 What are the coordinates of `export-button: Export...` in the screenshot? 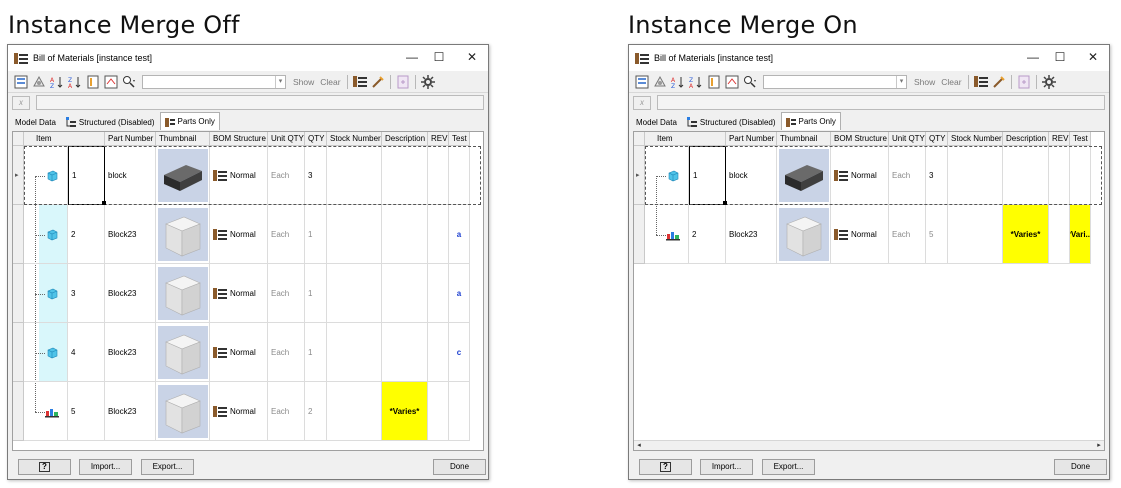 It's located at (788, 467).